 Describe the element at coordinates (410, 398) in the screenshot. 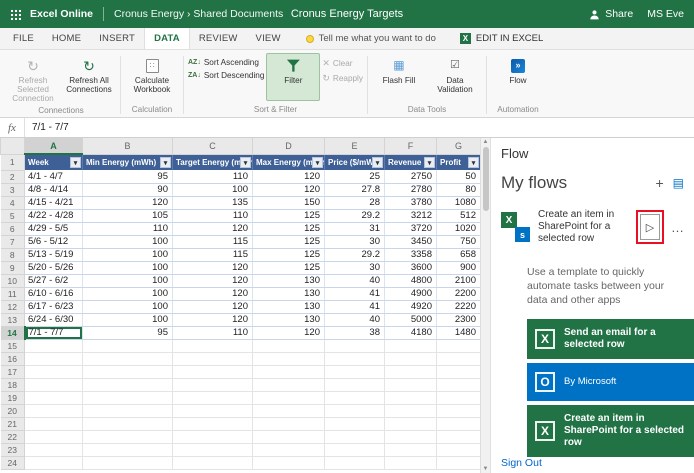

I see `cell-F19` at that location.